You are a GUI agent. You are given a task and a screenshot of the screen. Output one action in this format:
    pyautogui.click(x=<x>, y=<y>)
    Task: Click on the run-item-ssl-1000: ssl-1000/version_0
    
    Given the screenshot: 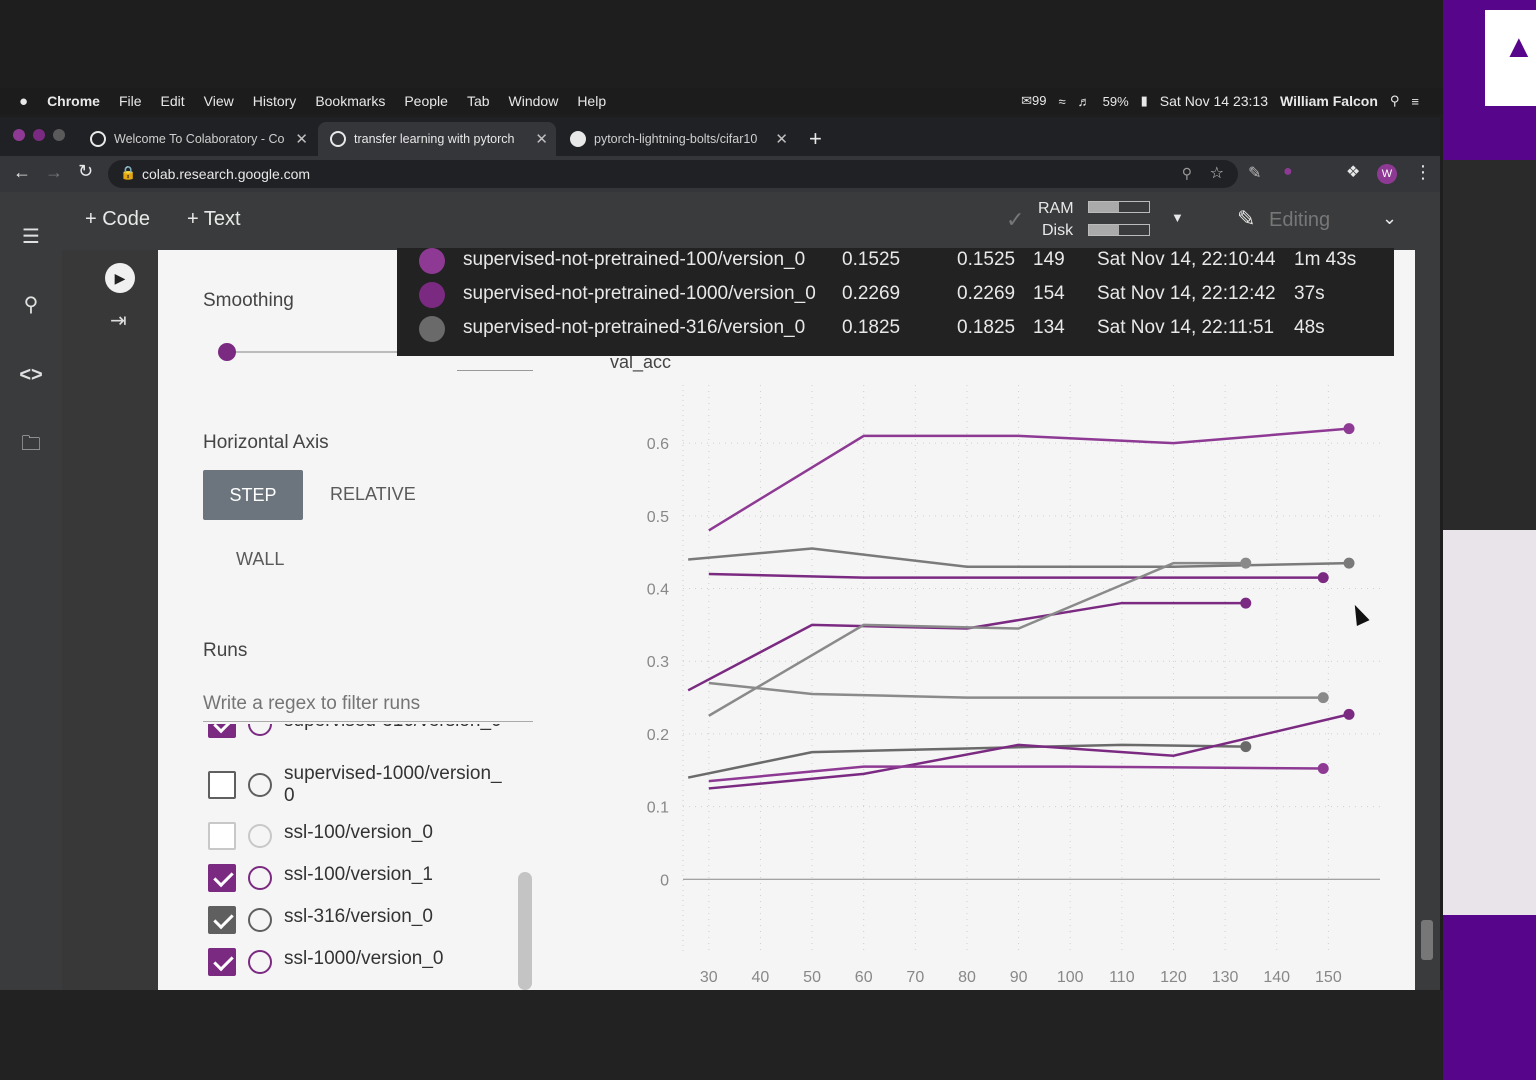 What is the action you would take?
    pyautogui.click(x=368, y=963)
    